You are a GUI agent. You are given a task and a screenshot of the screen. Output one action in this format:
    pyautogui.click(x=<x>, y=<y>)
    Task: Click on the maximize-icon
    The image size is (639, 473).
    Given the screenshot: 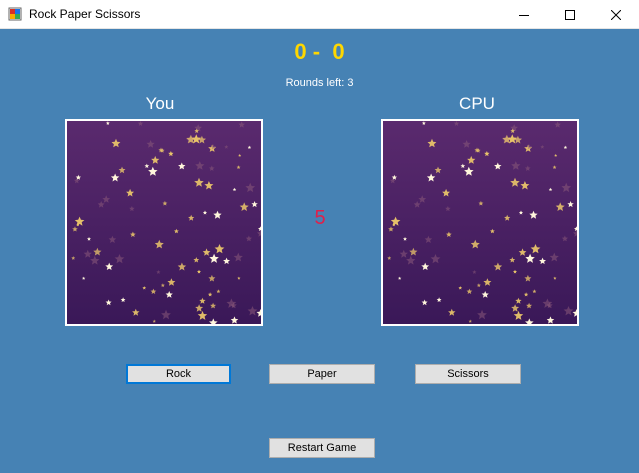 What is the action you would take?
    pyautogui.click(x=570, y=14)
    